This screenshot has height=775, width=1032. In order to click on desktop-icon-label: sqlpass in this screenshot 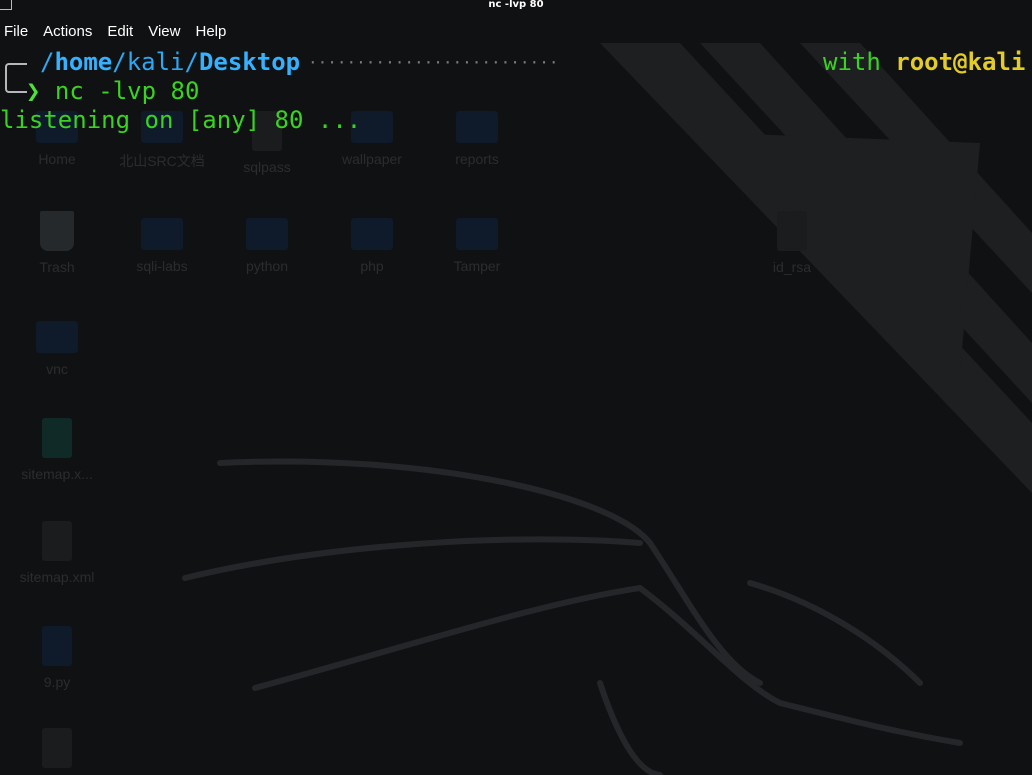, I will do `click(267, 167)`.